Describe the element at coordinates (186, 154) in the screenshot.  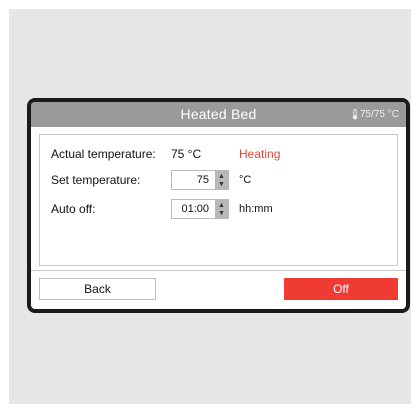
I see `actual-temperature-value: 75 °C` at that location.